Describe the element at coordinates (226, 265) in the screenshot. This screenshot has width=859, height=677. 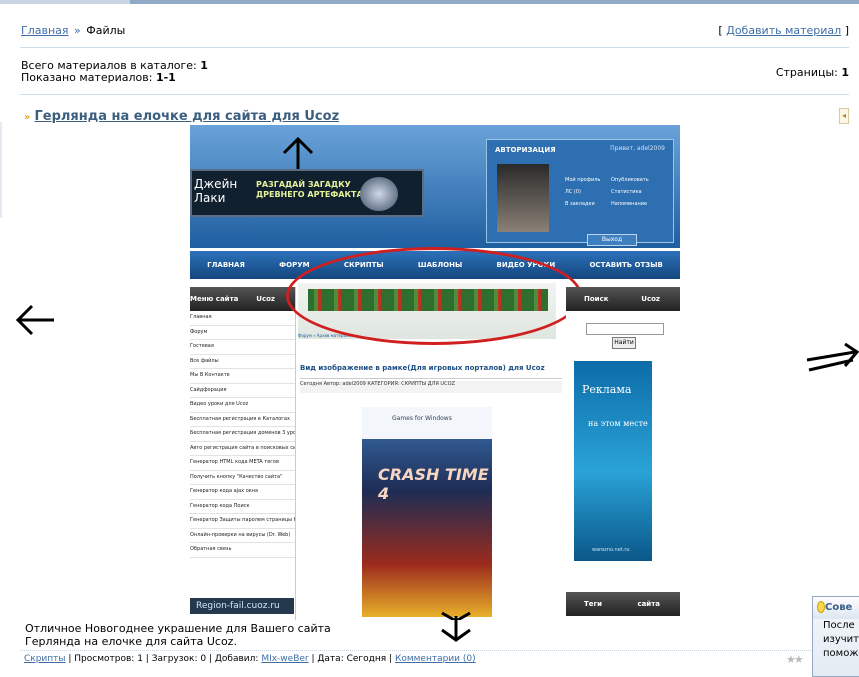
I see `nav-item: ГЛАВНАЯ` at that location.